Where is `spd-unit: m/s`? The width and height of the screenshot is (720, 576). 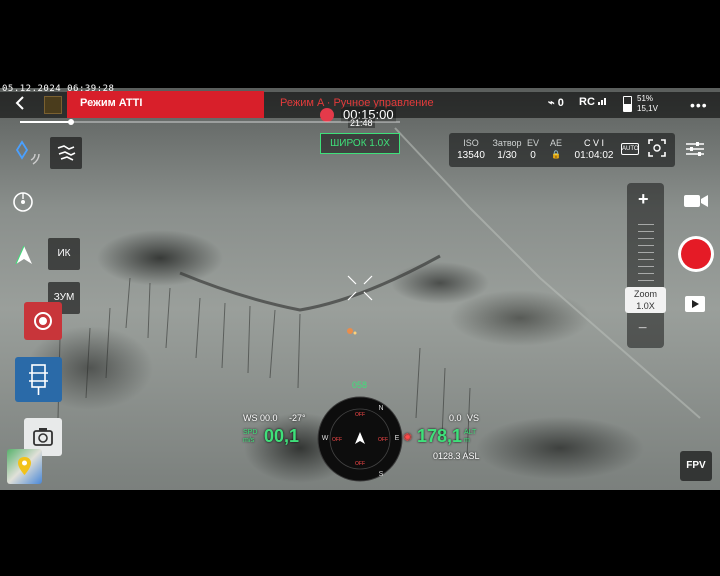 spd-unit: m/s is located at coordinates (249, 440).